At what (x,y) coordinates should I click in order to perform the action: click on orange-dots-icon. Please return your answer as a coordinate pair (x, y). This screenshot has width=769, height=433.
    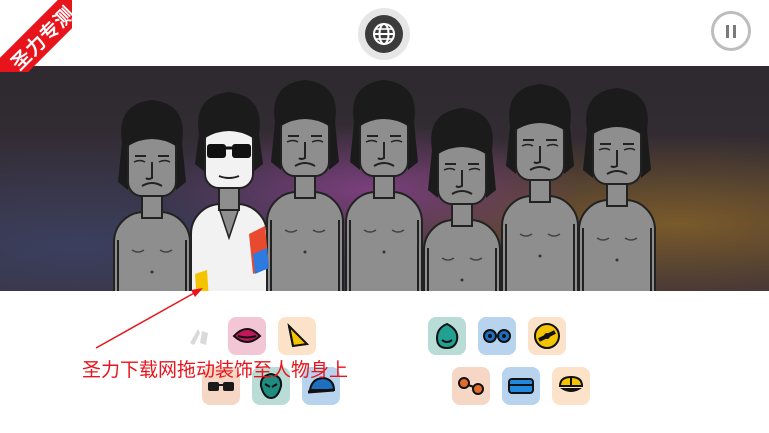
    Looking at the image, I should click on (471, 386).